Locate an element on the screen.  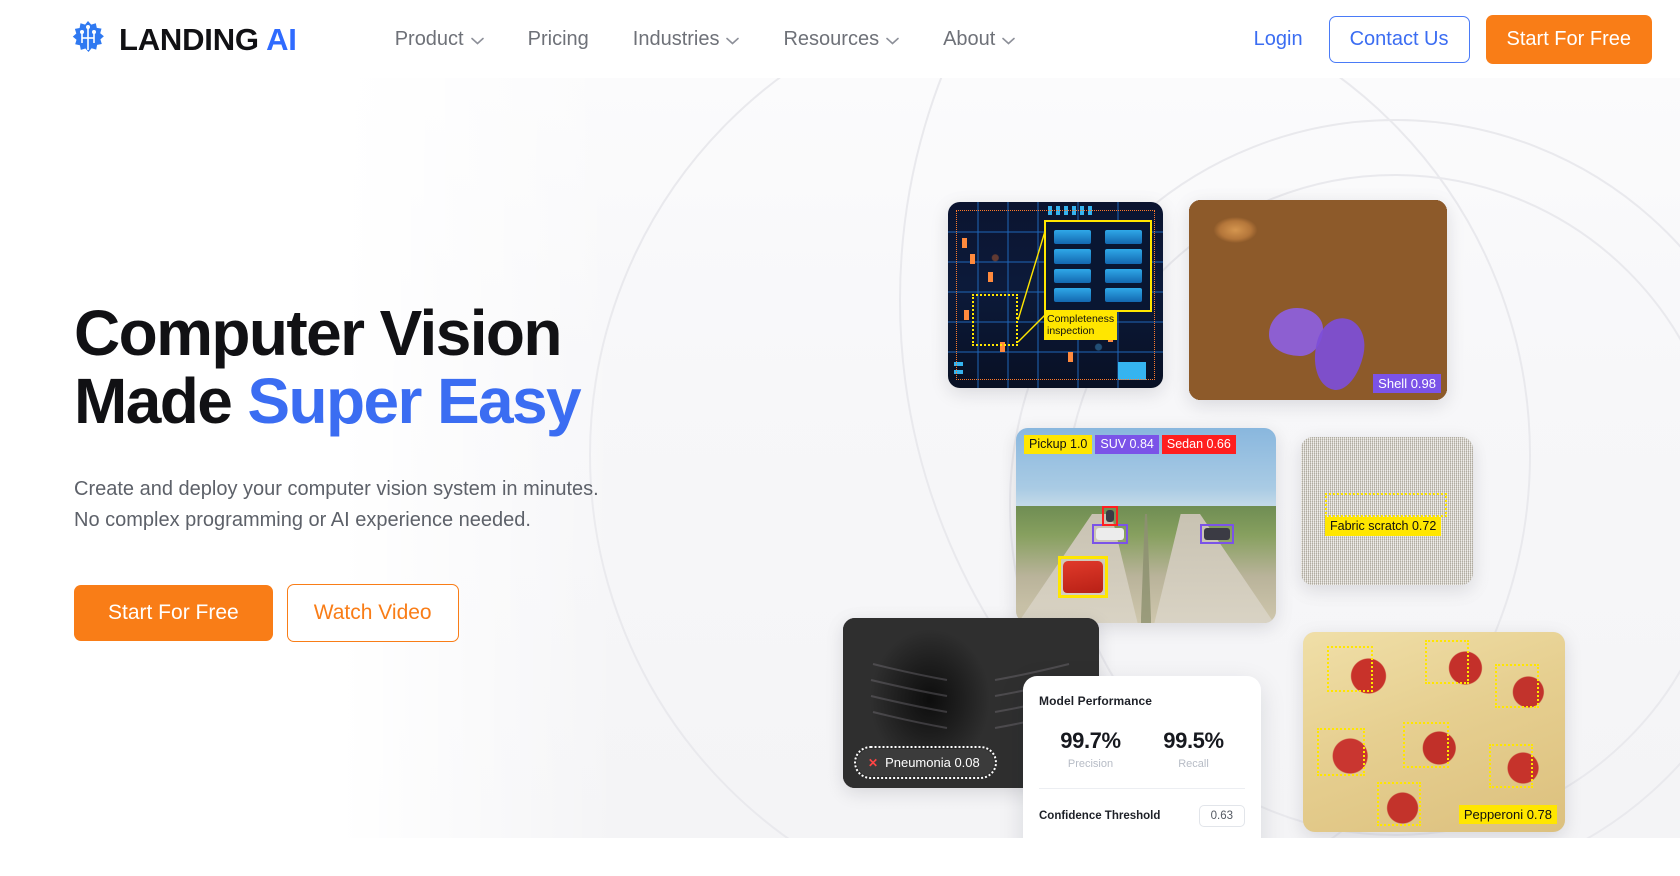
performance-metrics: 99.7% Precision 99.5% Recall is located at coordinates (1142, 749).